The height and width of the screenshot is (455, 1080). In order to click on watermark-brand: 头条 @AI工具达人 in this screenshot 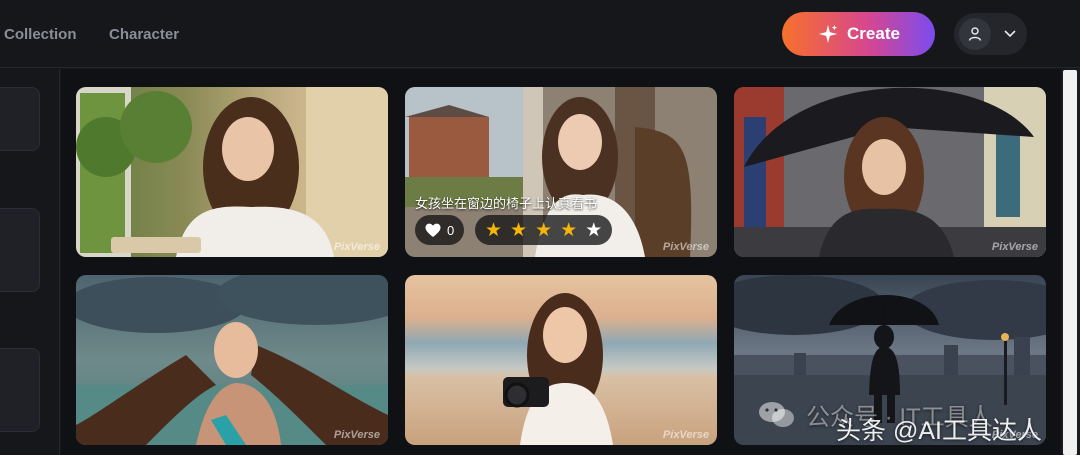, I will do `click(939, 431)`.